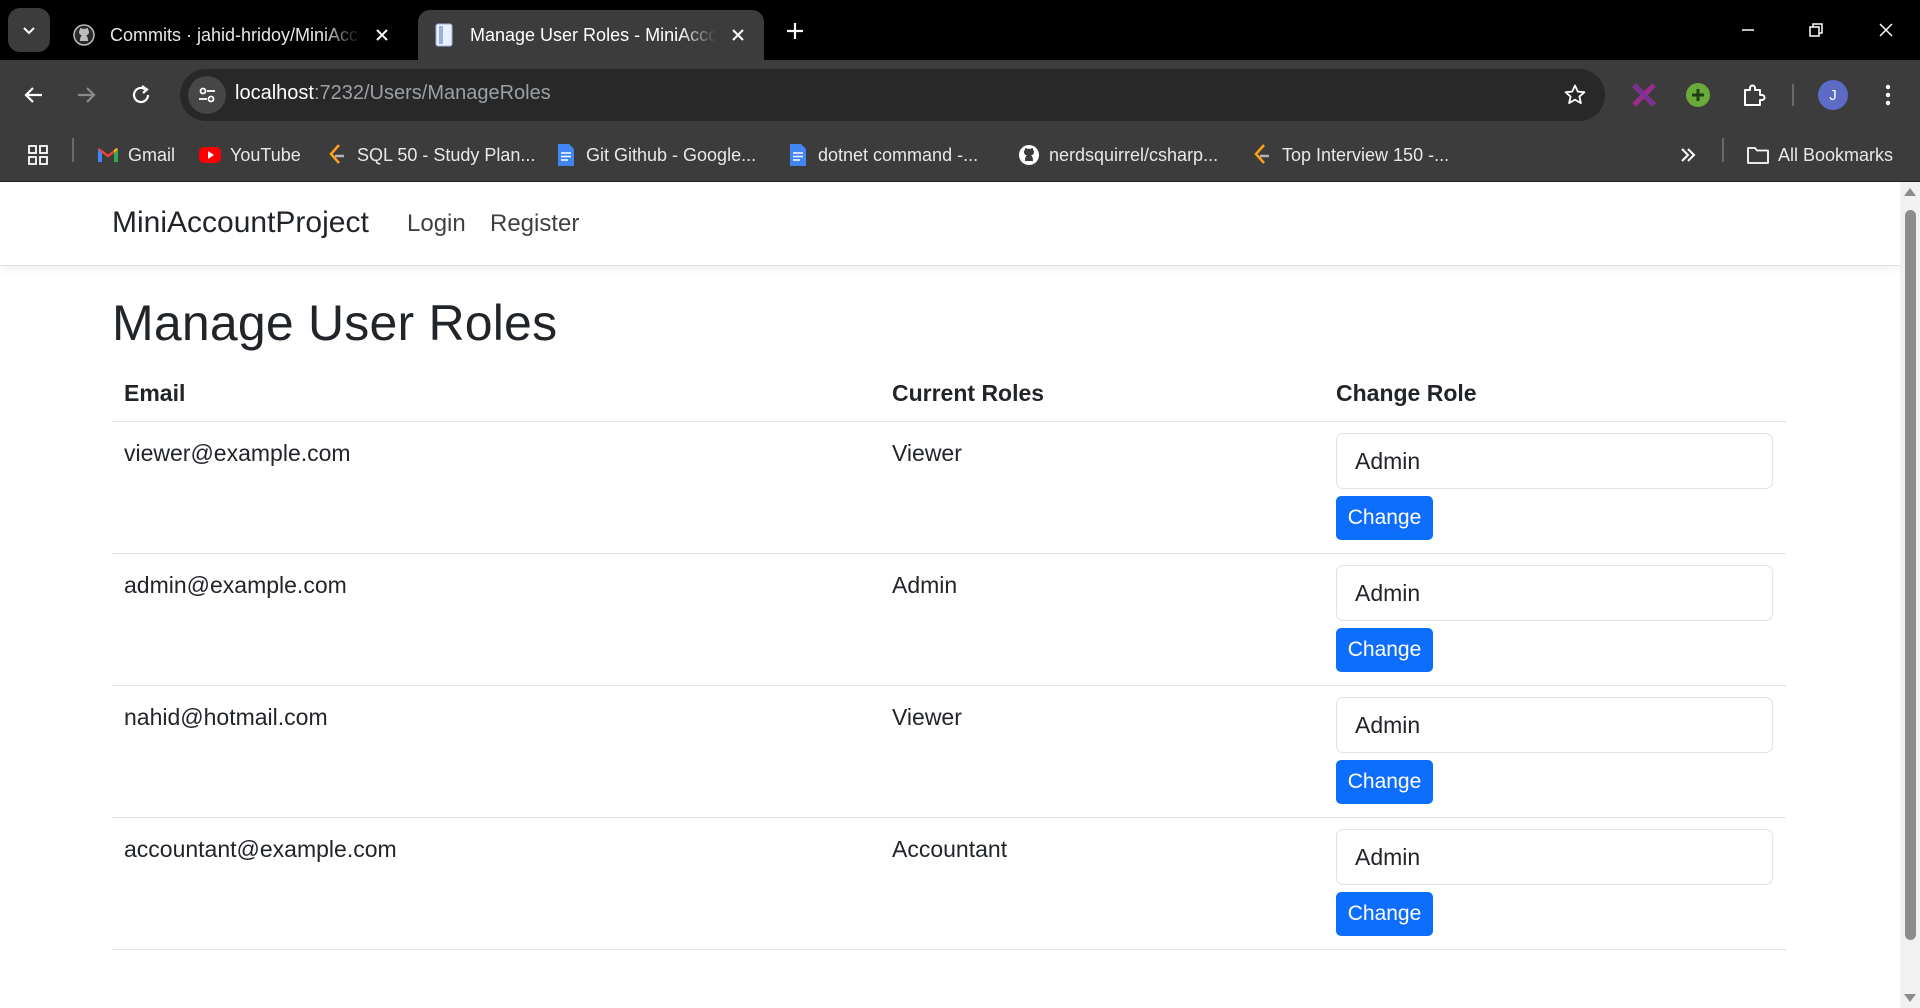 The width and height of the screenshot is (1920, 1008). I want to click on all-bookmarks-button: All Bookmarks, so click(1819, 155).